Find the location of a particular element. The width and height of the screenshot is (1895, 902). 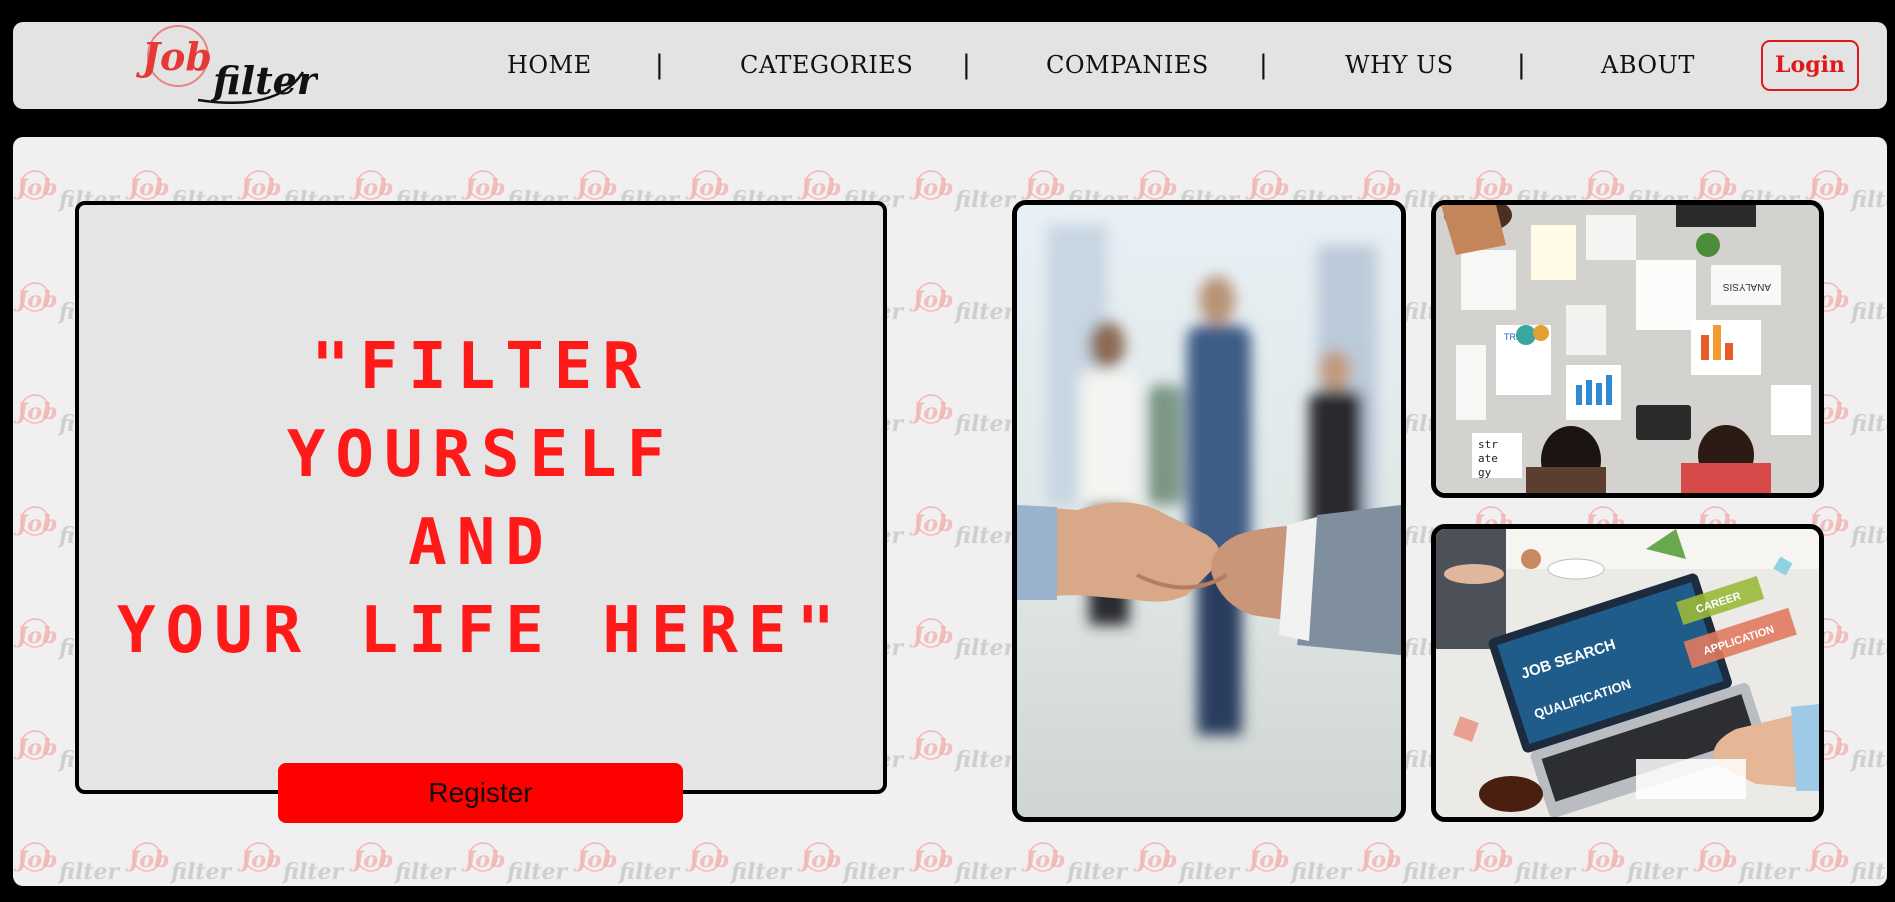

quote-line: "FILTER is located at coordinates (481, 367).